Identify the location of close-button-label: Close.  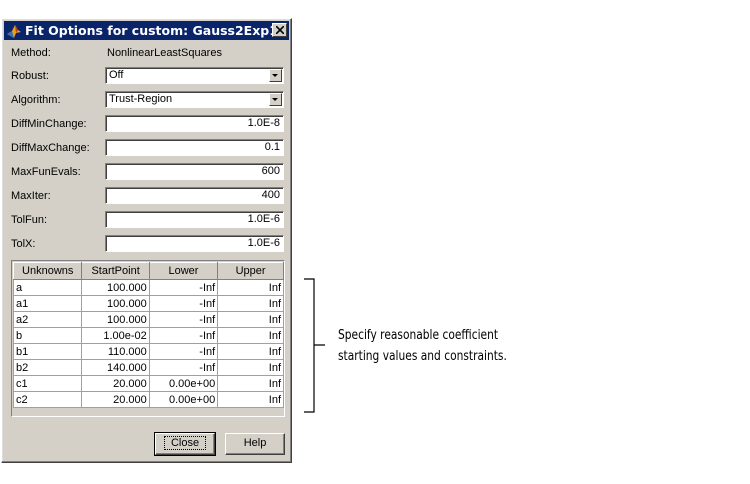
(185, 443).